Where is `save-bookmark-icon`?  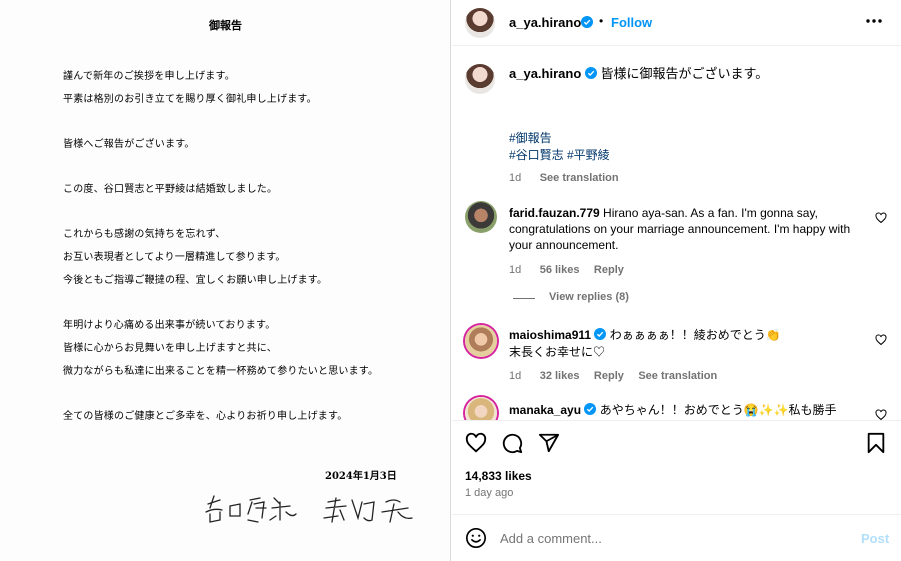
save-bookmark-icon is located at coordinates (876, 443).